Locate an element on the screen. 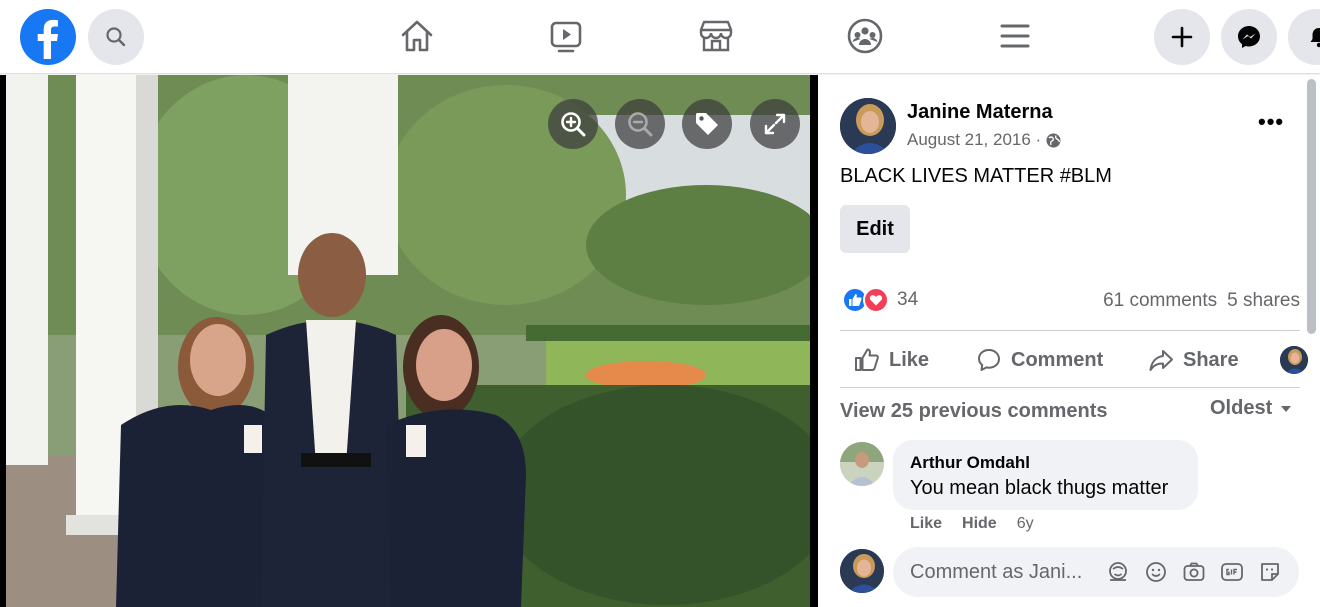 The height and width of the screenshot is (607, 1320). reactions-summary: 34 is located at coordinates (880, 300).